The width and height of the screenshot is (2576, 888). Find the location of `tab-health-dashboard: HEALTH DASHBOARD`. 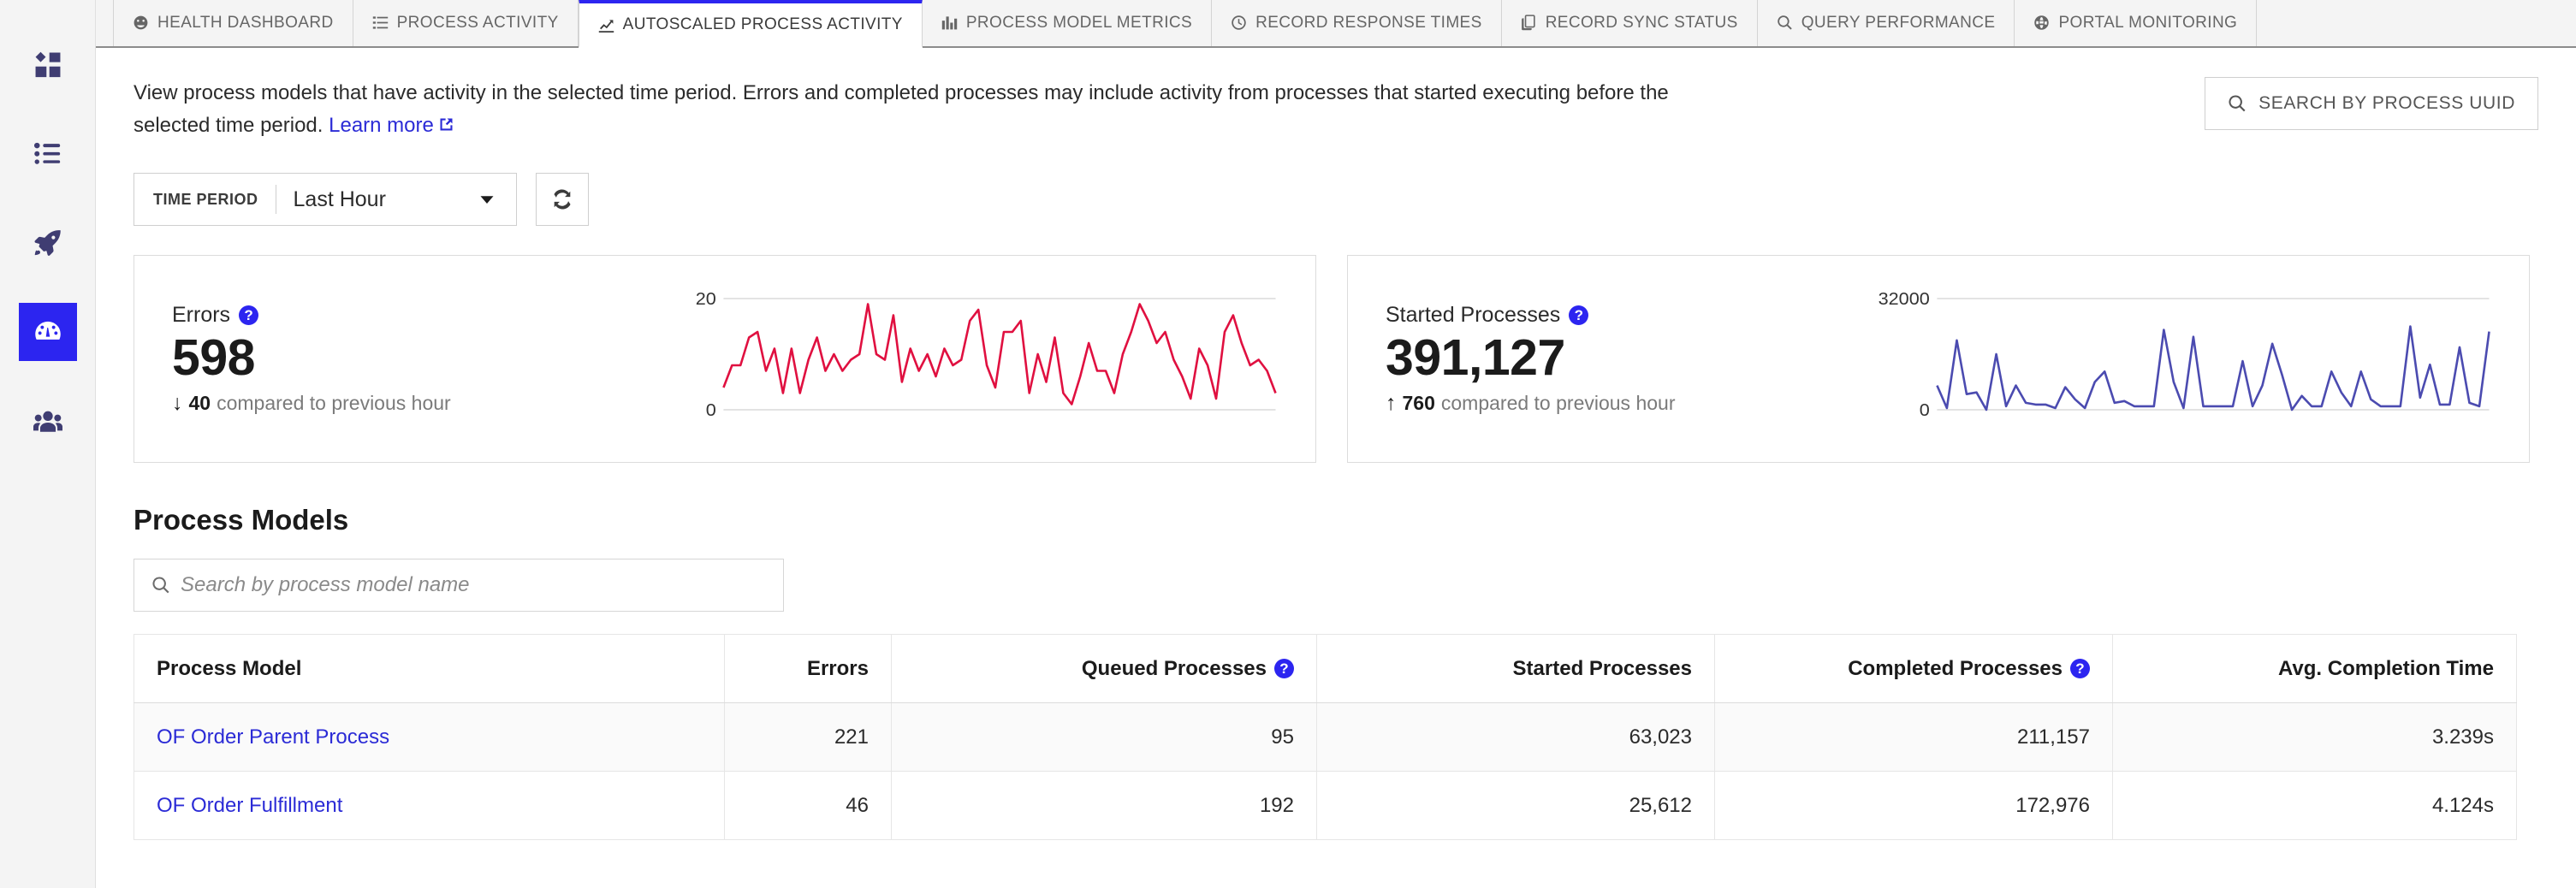

tab-health-dashboard: HEALTH DASHBOARD is located at coordinates (233, 23).